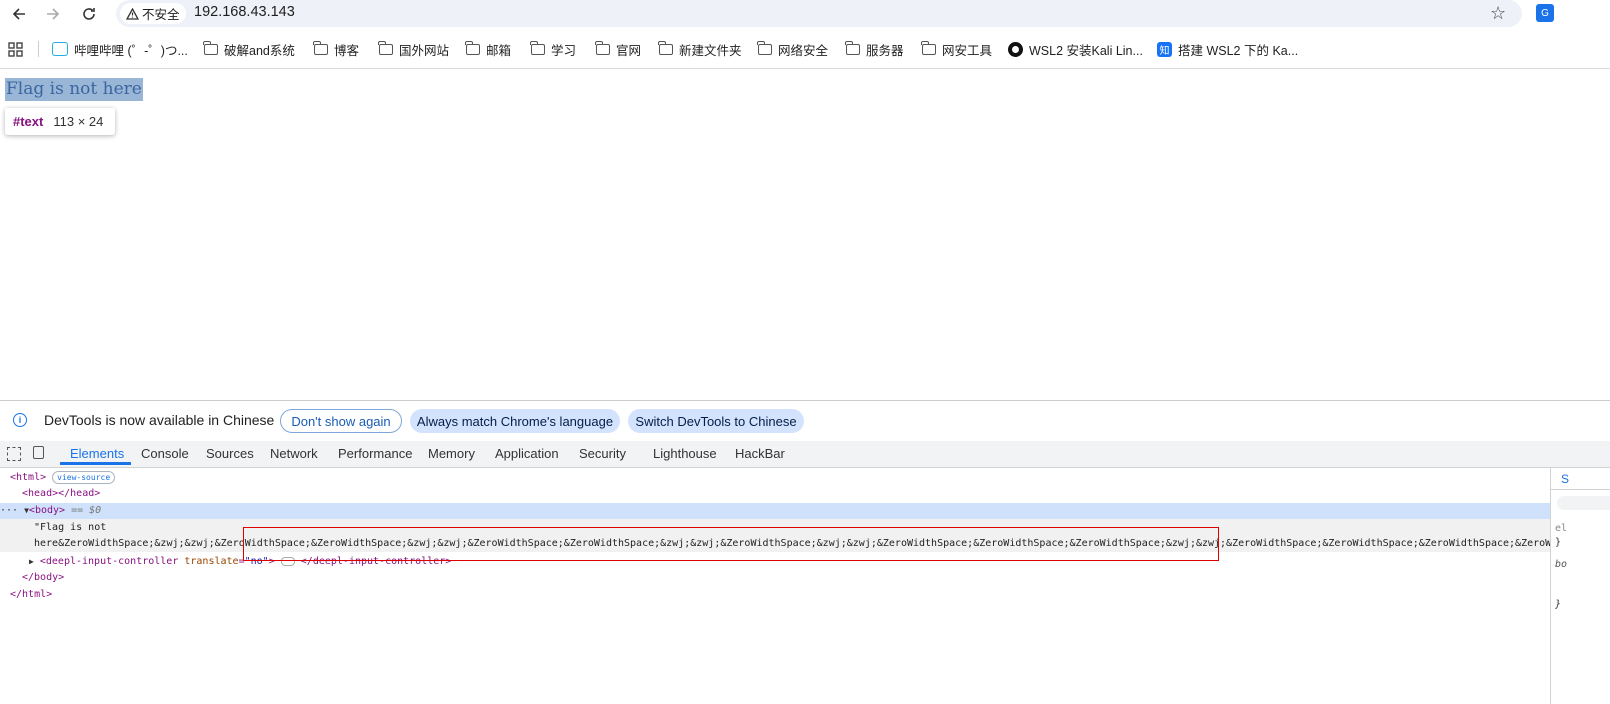 The image size is (1610, 704). Describe the element at coordinates (161, 15) in the screenshot. I see `not-secure-label: 不安全` at that location.